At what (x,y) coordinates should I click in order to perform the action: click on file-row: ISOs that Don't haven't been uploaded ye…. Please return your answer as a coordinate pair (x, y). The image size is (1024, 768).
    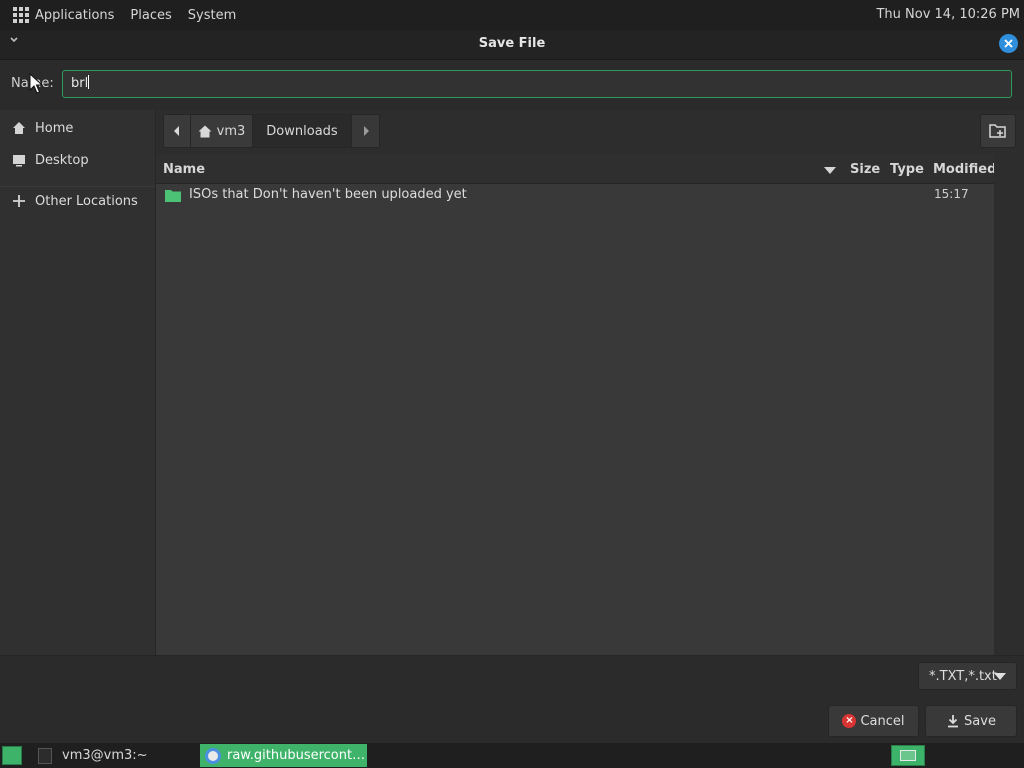
    Looking at the image, I should click on (575, 196).